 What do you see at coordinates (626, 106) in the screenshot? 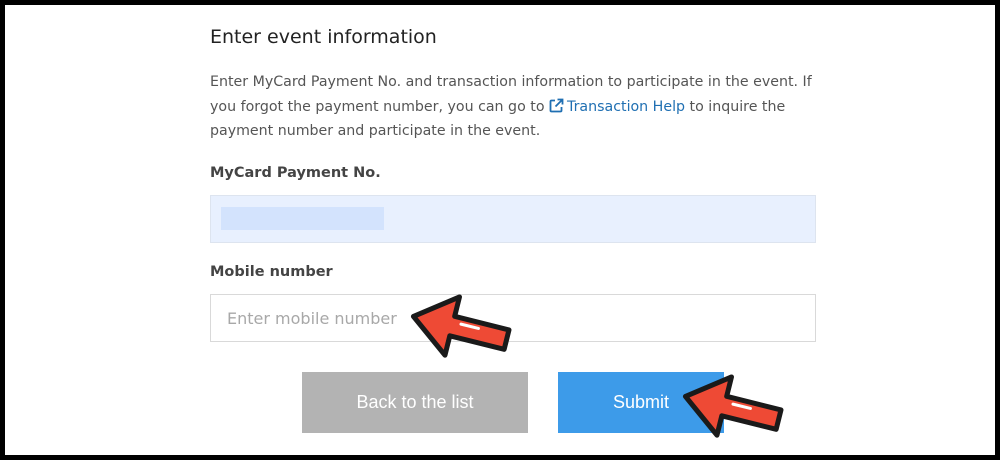
I see `transaction-help-label: Transaction Help` at bounding box center [626, 106].